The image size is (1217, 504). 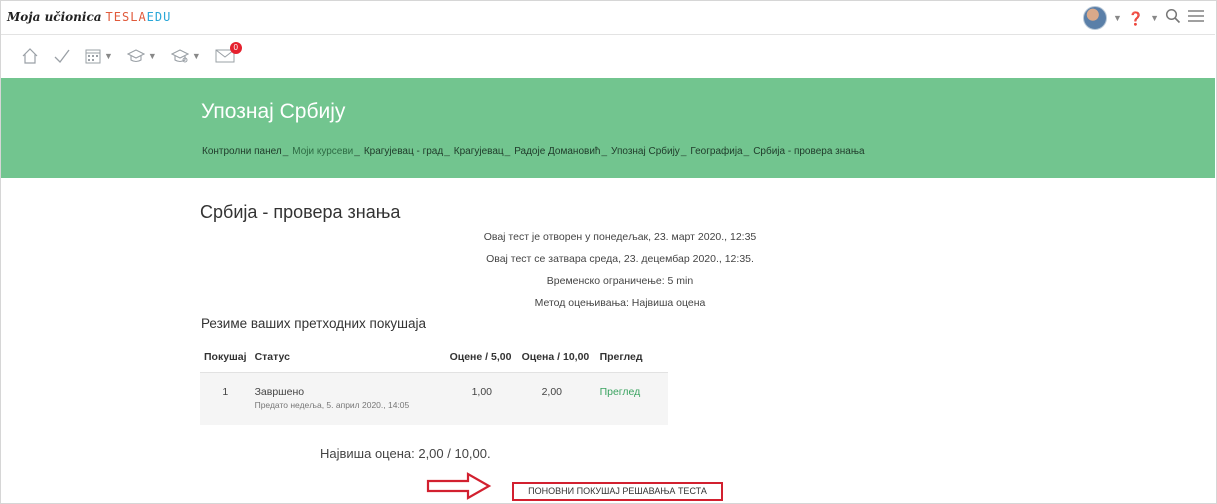 What do you see at coordinates (300, 212) in the screenshot?
I see `page-title: Србија - провера знања` at bounding box center [300, 212].